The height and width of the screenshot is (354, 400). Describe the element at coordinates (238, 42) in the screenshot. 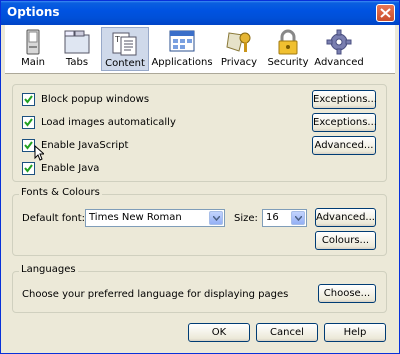

I see `privacy-icon` at that location.